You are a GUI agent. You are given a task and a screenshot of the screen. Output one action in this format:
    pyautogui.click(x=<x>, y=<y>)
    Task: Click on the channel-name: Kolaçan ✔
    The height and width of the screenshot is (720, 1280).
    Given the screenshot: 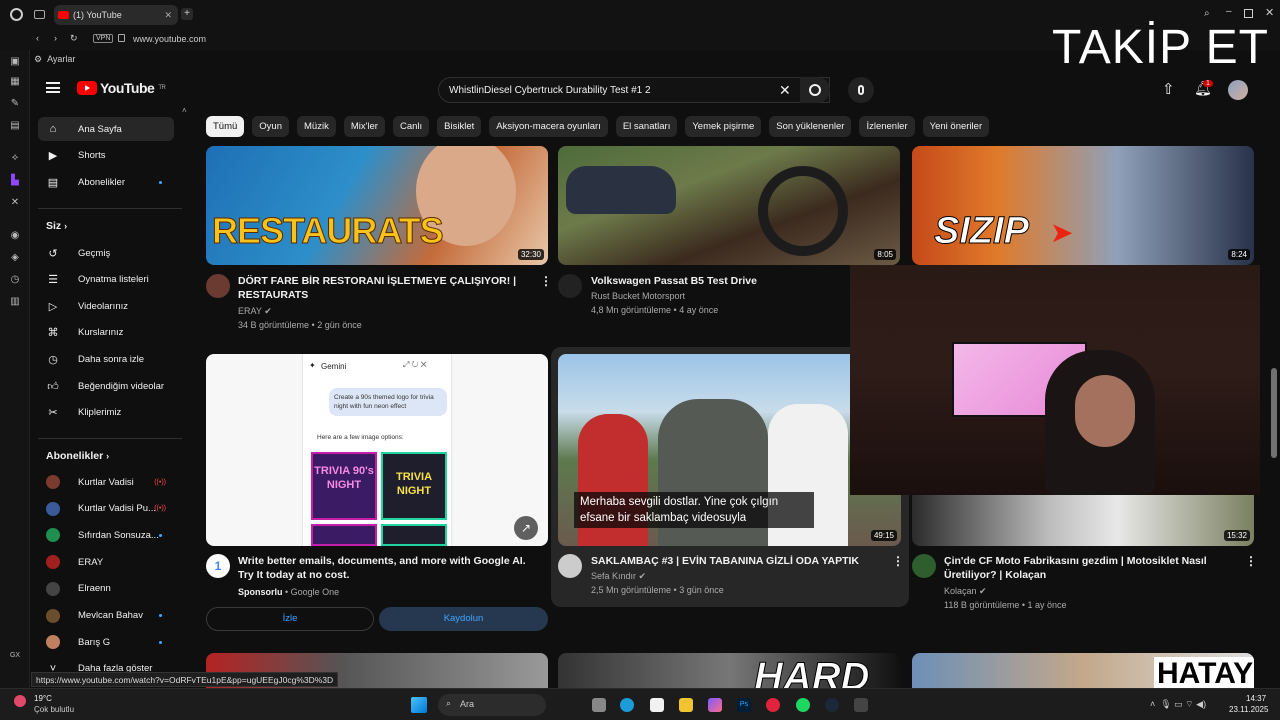 What is the action you would take?
    pyautogui.click(x=965, y=591)
    